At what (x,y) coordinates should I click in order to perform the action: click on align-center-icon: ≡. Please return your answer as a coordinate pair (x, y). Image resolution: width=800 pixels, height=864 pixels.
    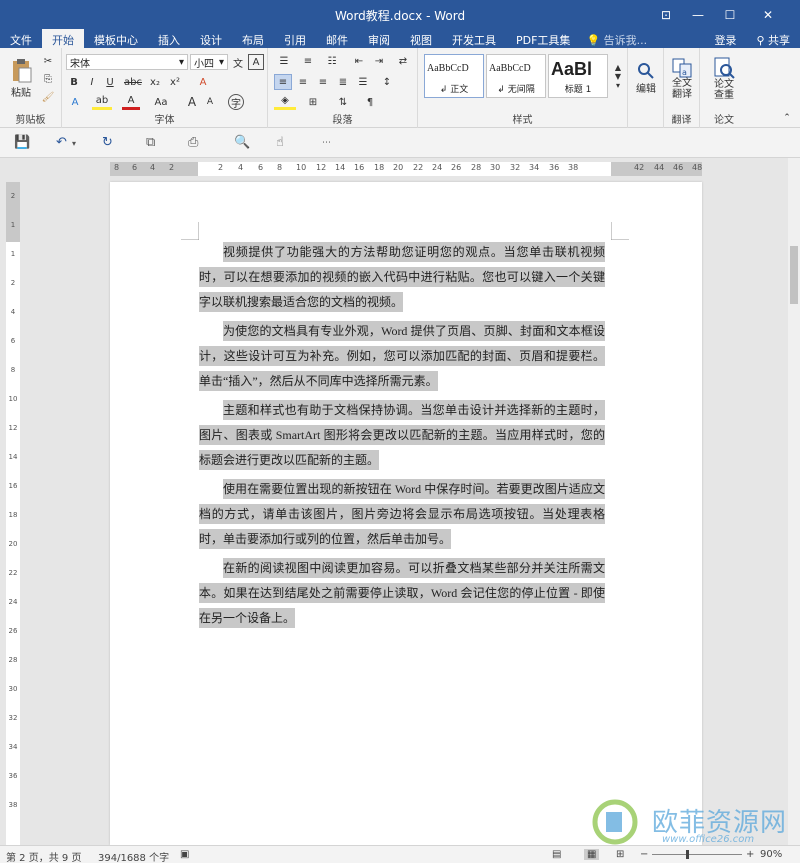
    Looking at the image, I should click on (303, 82).